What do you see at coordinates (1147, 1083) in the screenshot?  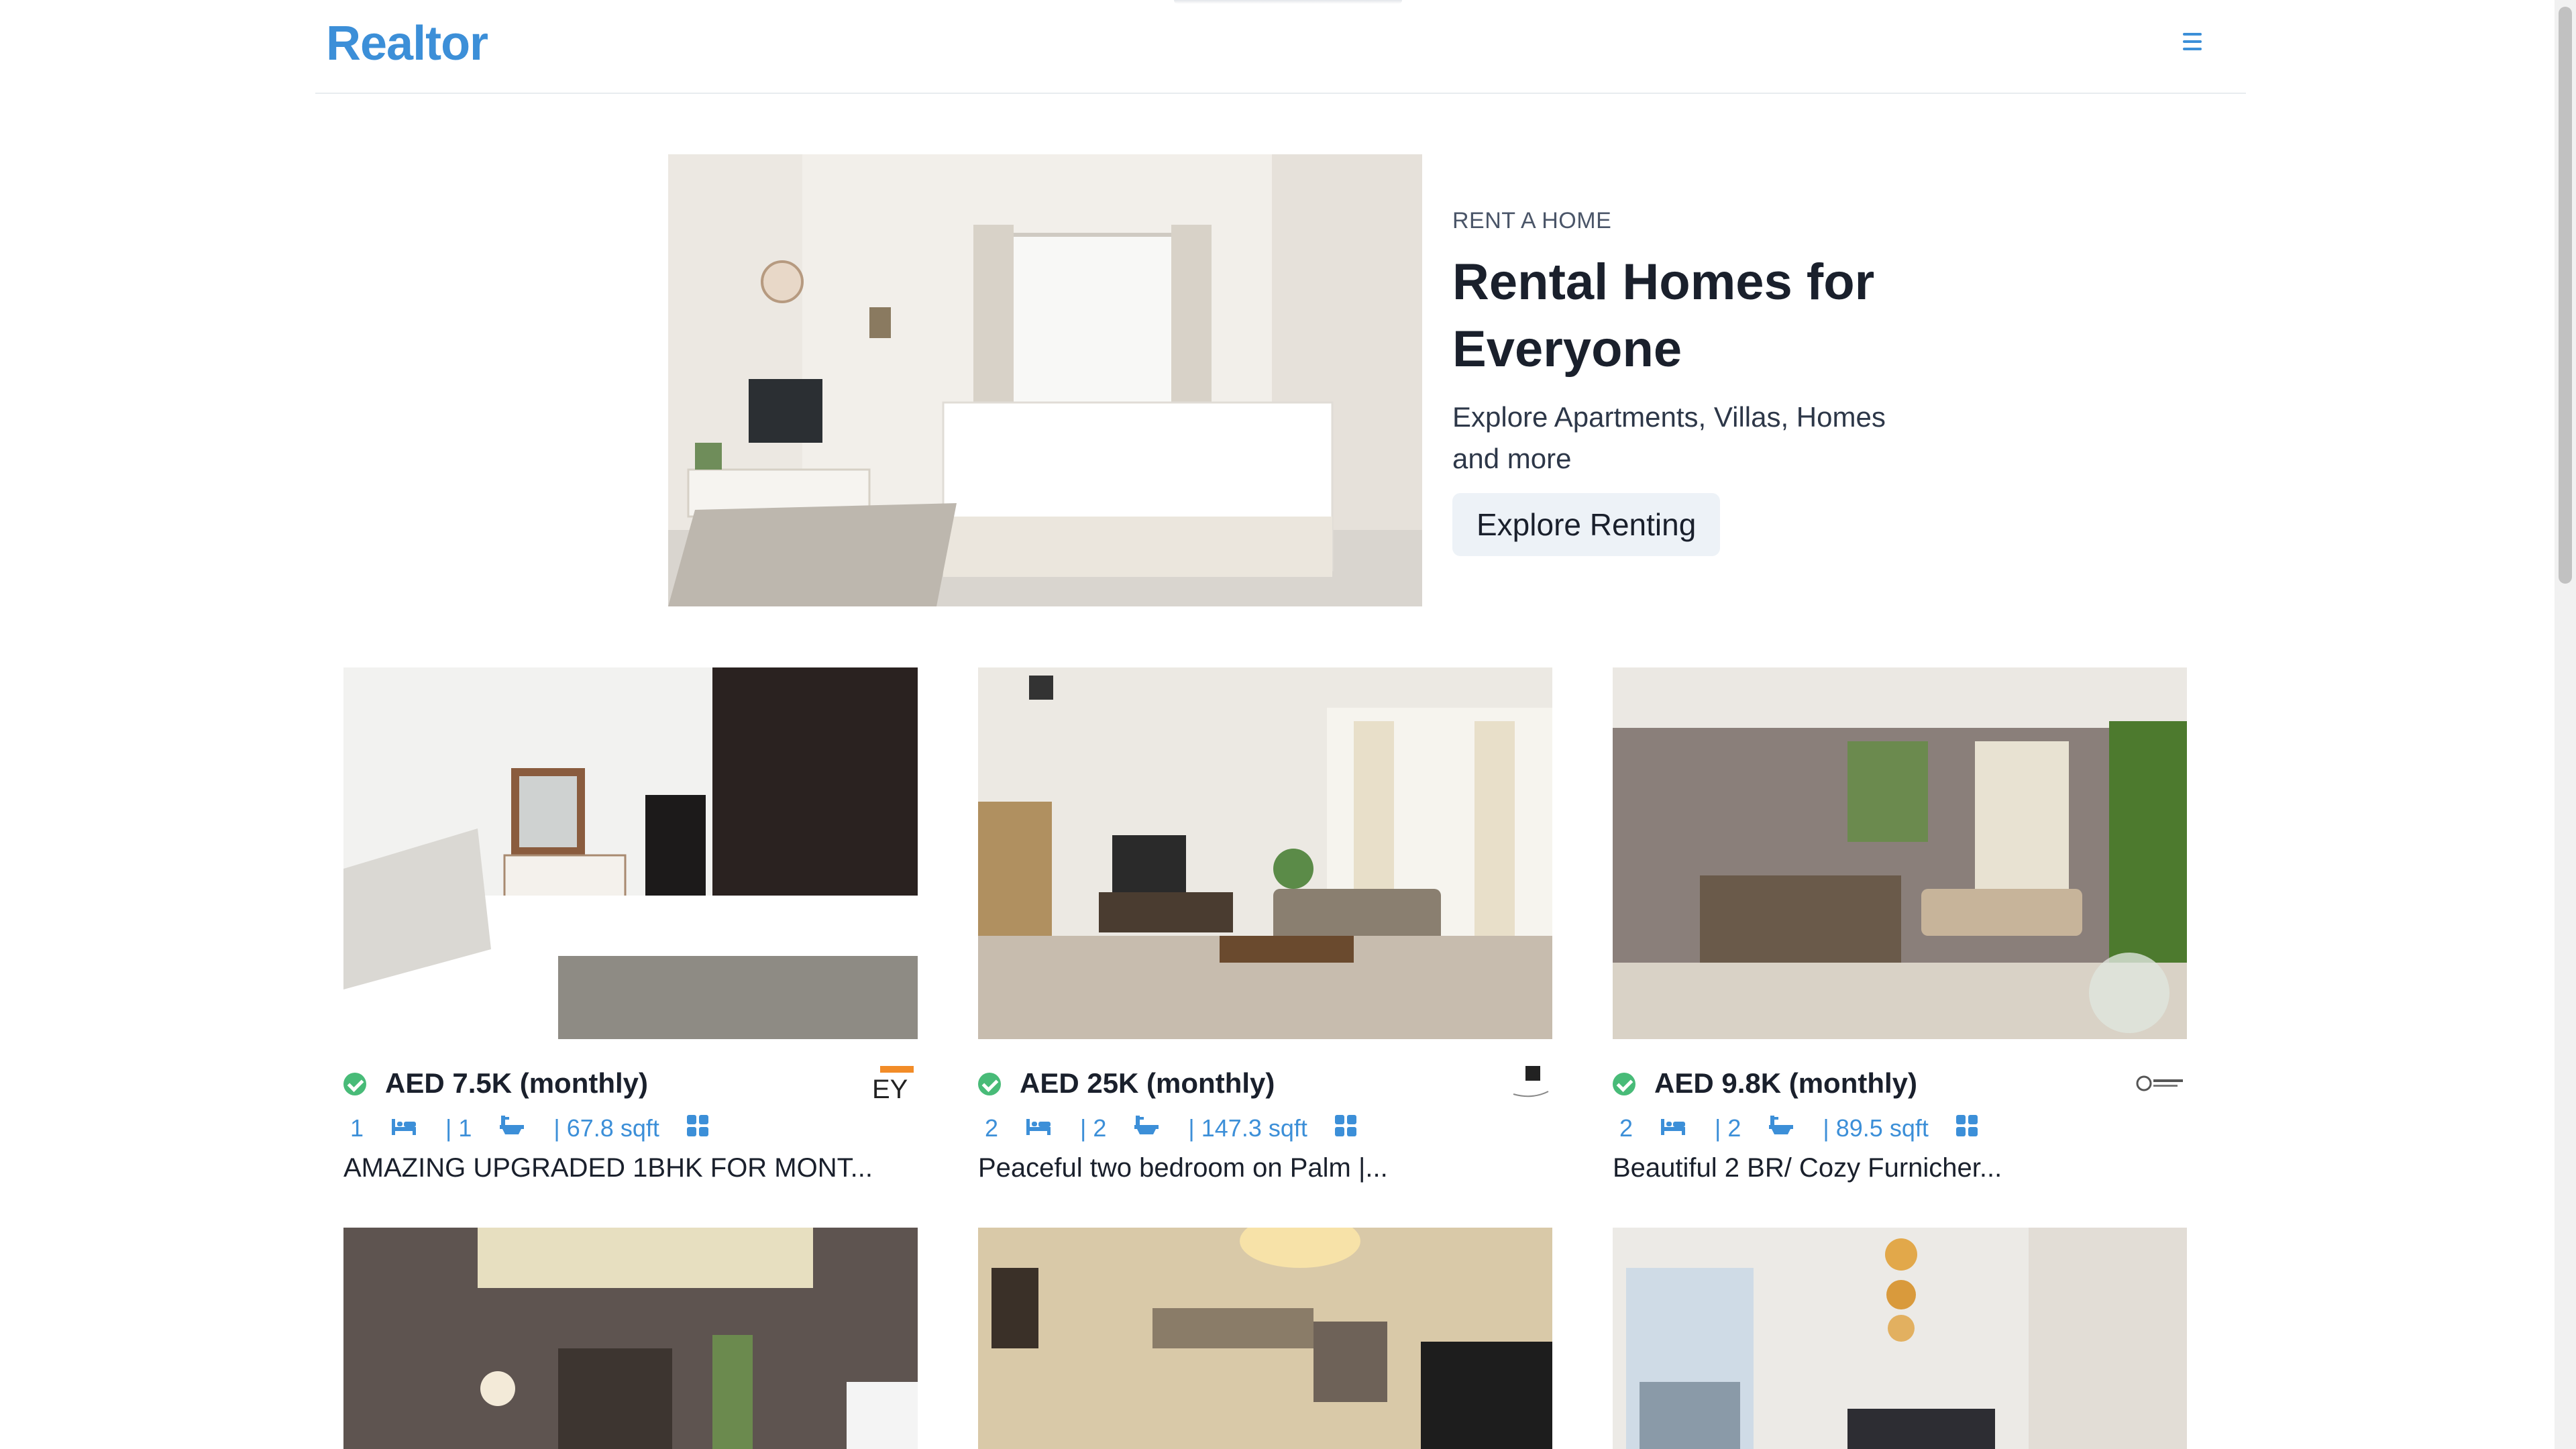 I see `listing-price: AED 25K (monthly)` at bounding box center [1147, 1083].